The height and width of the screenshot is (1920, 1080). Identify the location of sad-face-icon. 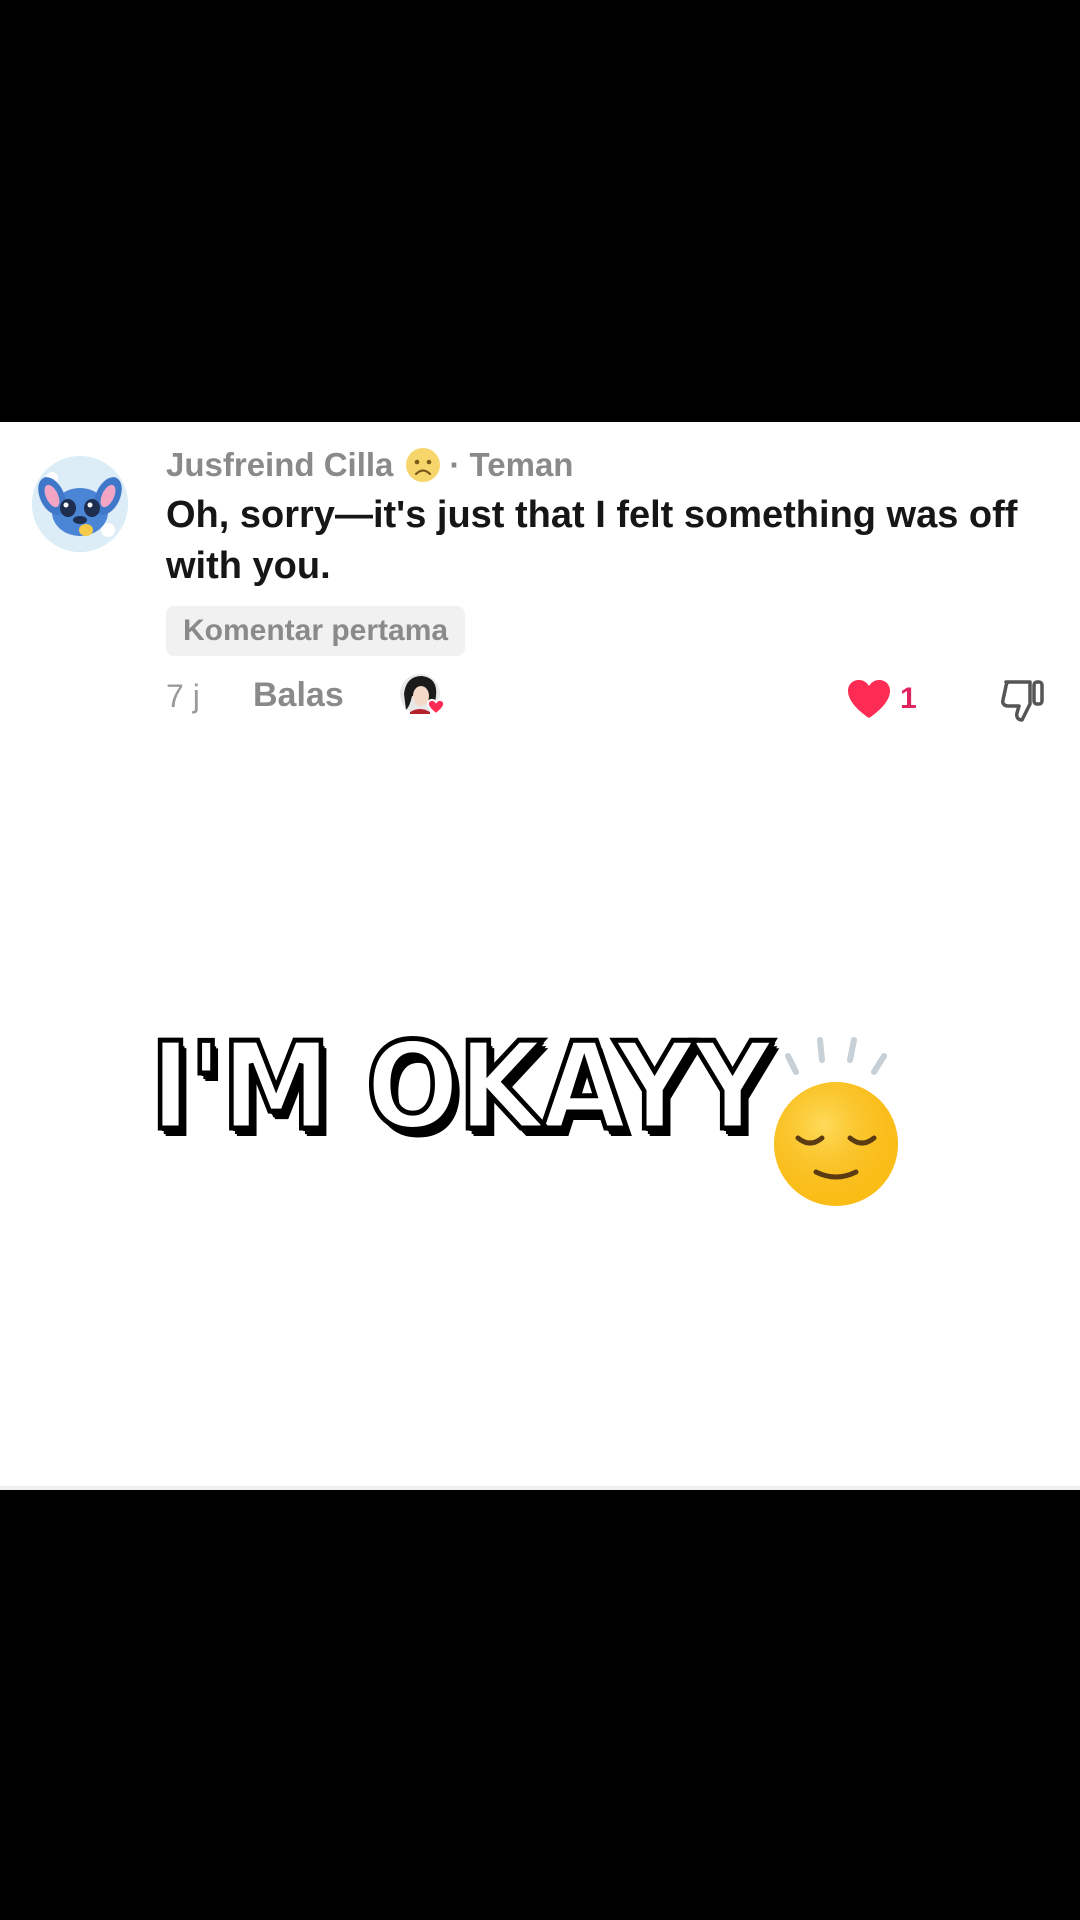
(423, 465).